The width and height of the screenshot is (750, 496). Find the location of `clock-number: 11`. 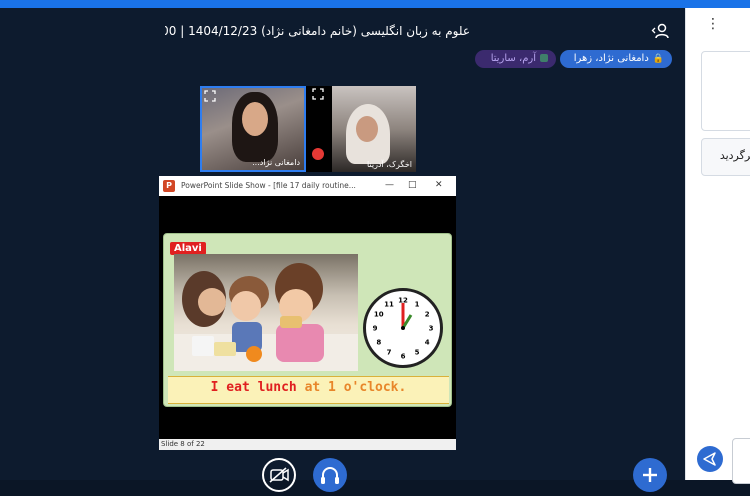

clock-number: 11 is located at coordinates (389, 304).